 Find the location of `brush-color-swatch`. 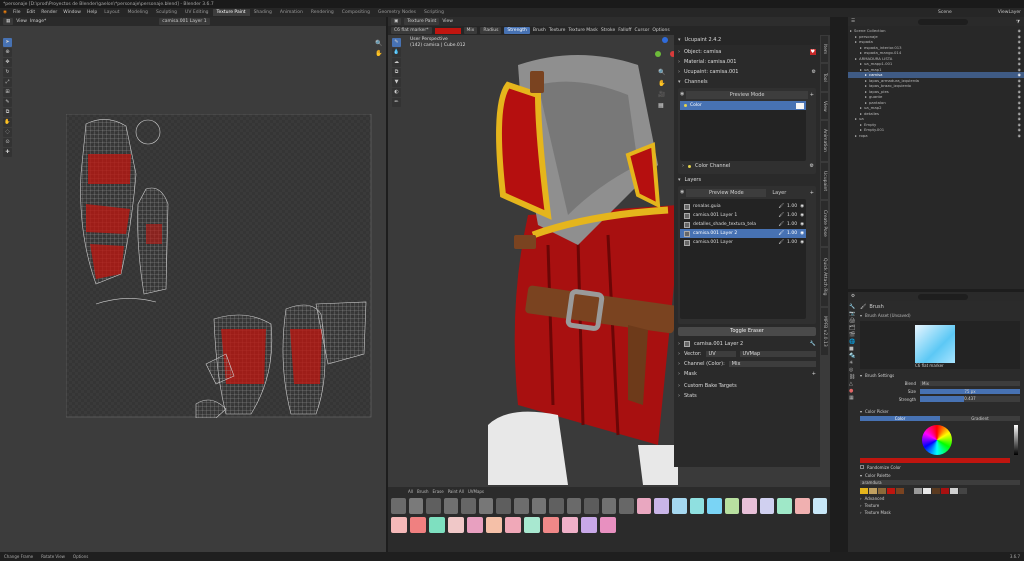

brush-color-swatch is located at coordinates (447, 30).